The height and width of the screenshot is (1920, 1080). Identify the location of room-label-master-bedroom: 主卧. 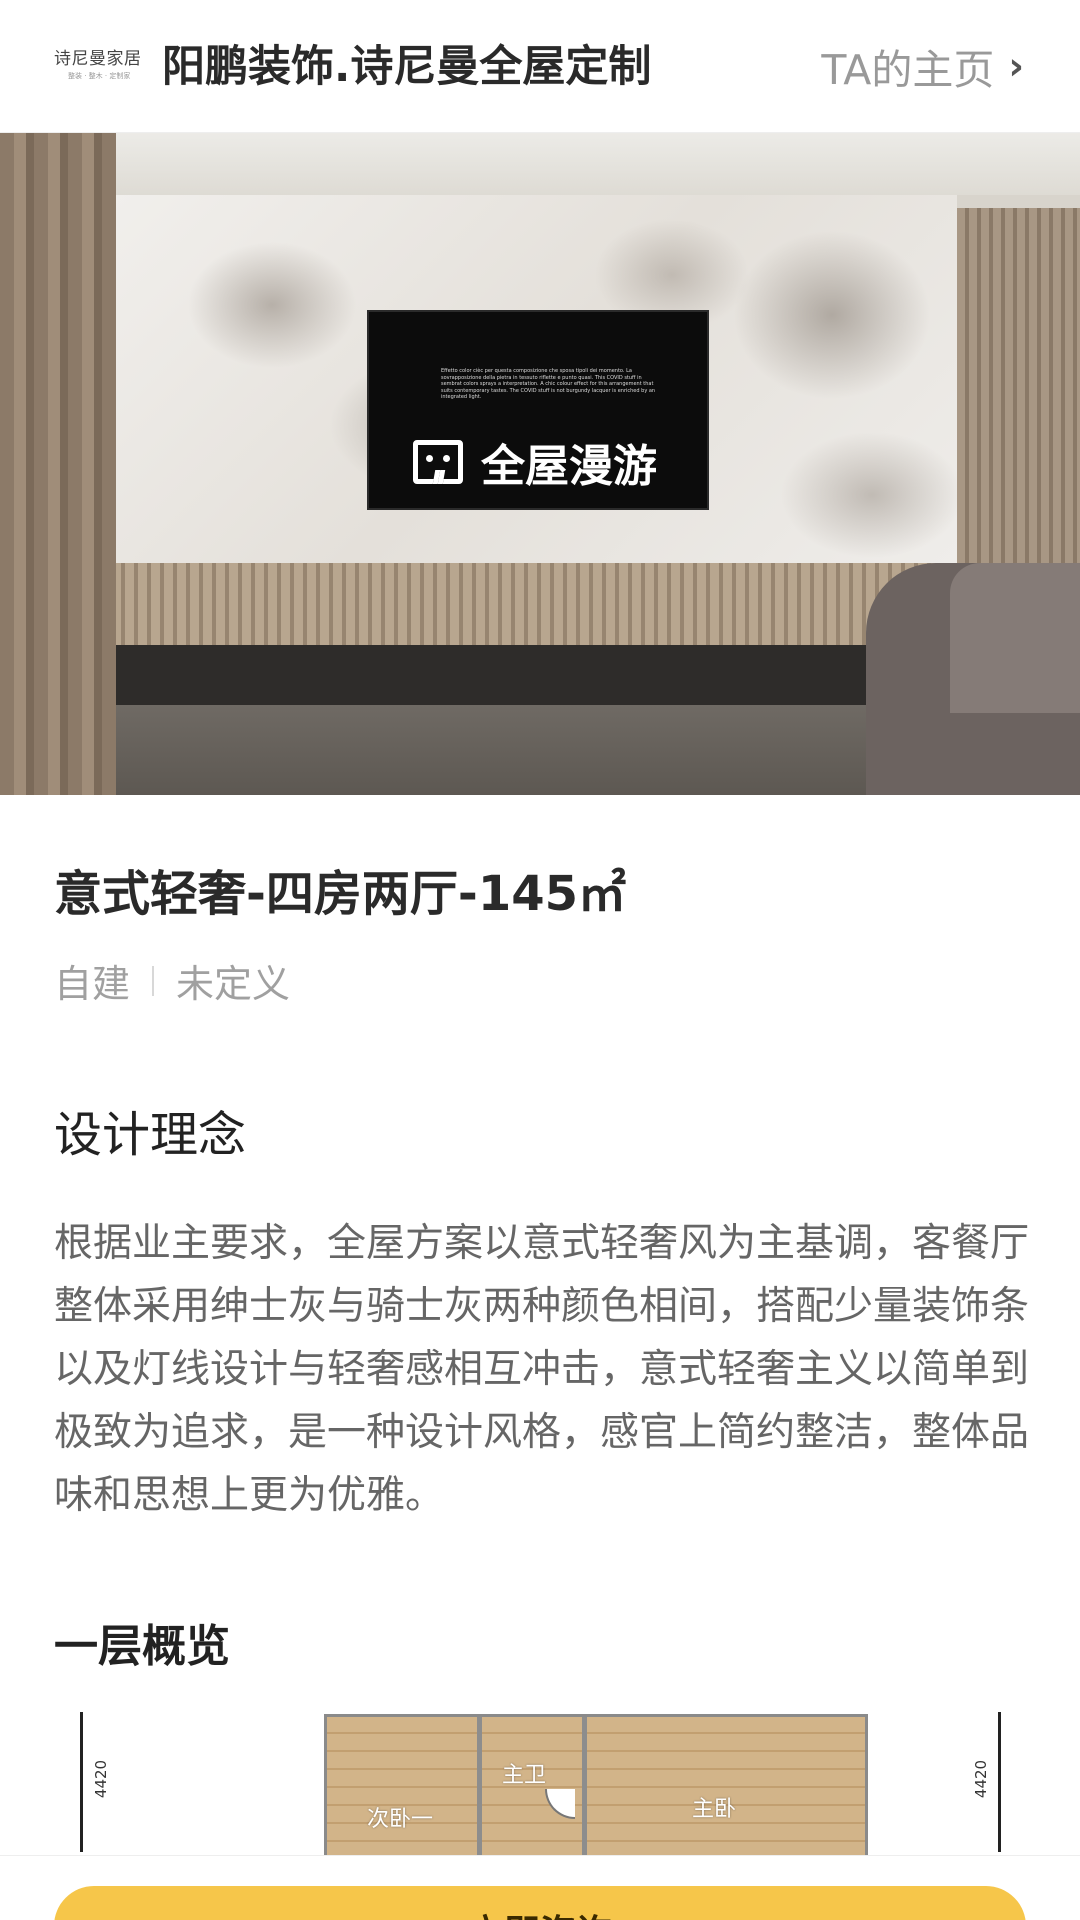
(714, 1809).